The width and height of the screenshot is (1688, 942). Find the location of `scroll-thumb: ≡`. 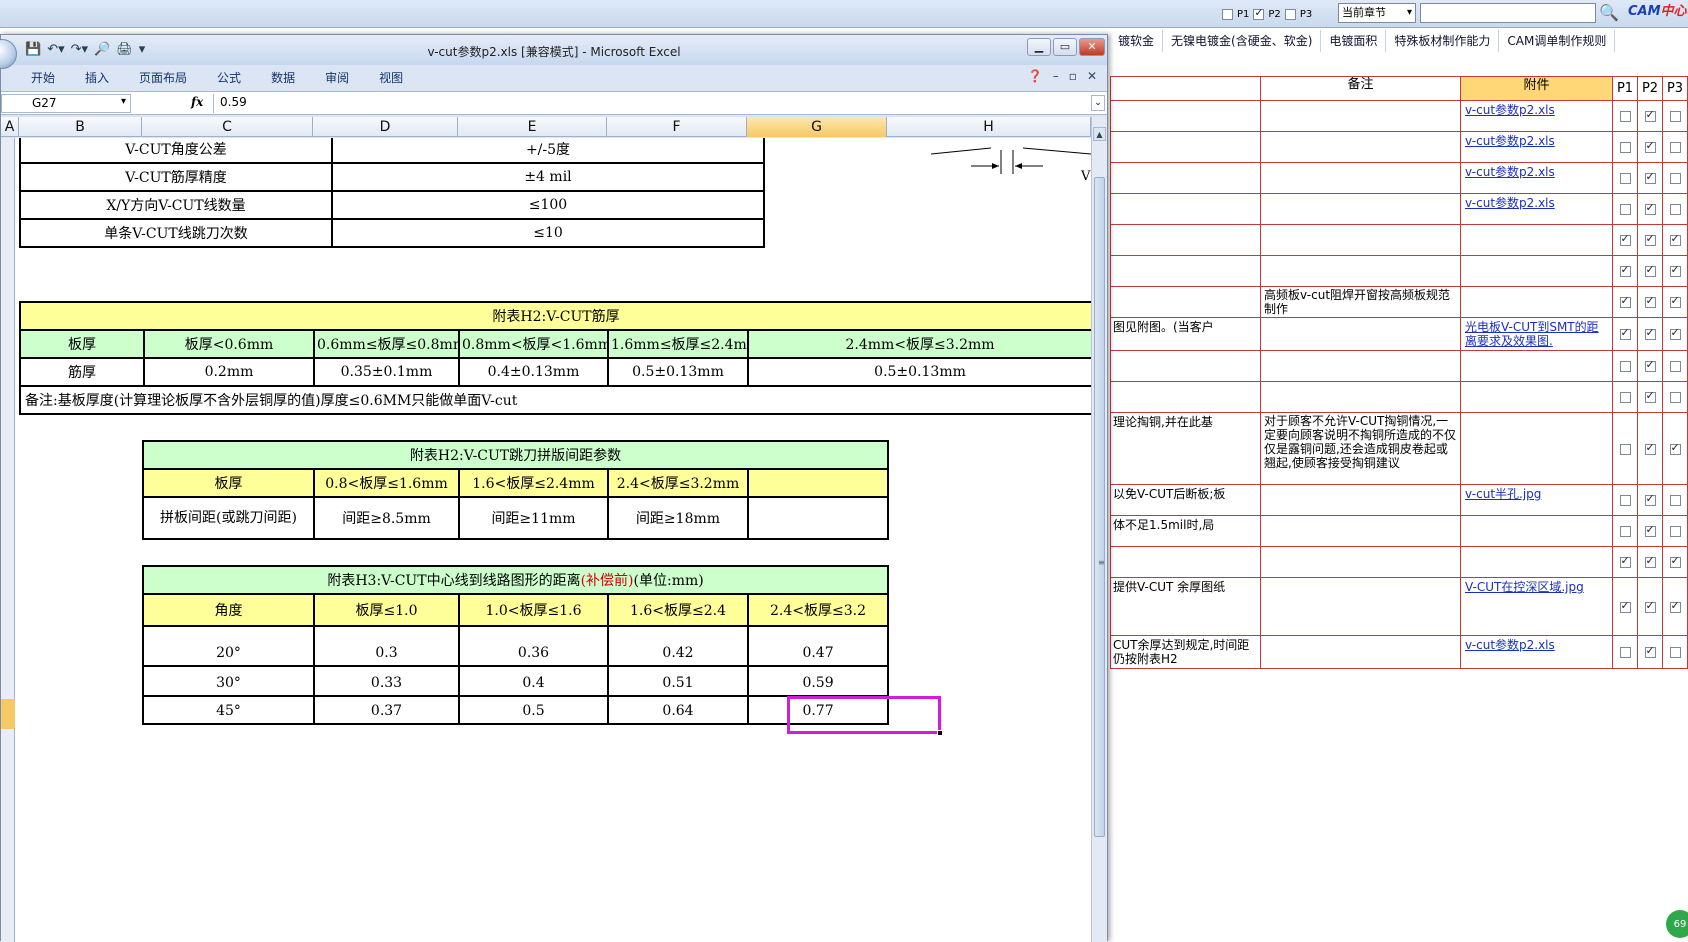

scroll-thumb: ≡ is located at coordinates (1099, 507).